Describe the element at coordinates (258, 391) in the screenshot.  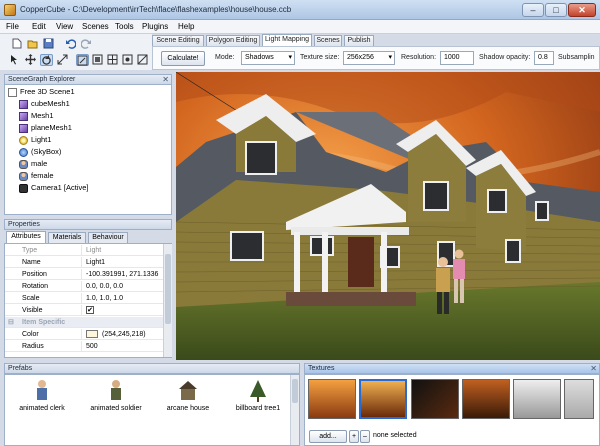
I see `tree-thumbnail` at that location.